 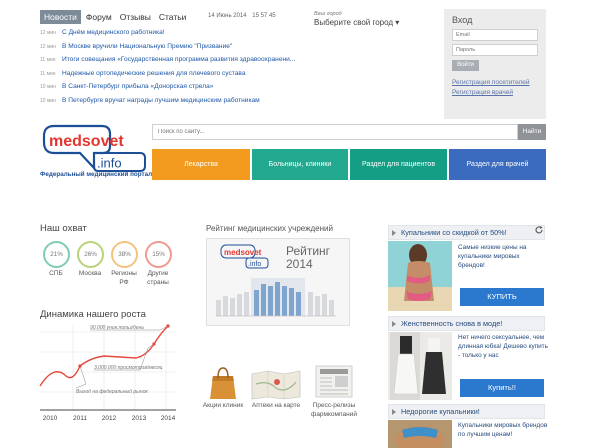 I want to click on tab-reviews: Отзывы, so click(x=135, y=17).